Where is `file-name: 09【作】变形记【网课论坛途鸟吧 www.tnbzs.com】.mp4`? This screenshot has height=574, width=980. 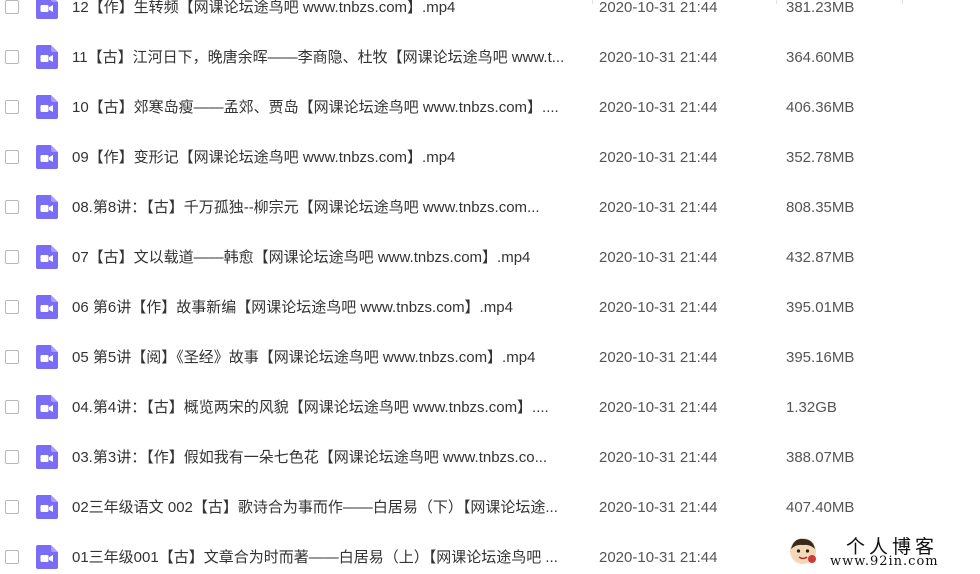 file-name: 09【作】变形记【网课论坛途鸟吧 www.tnbzs.com】.mp4 is located at coordinates (327, 158).